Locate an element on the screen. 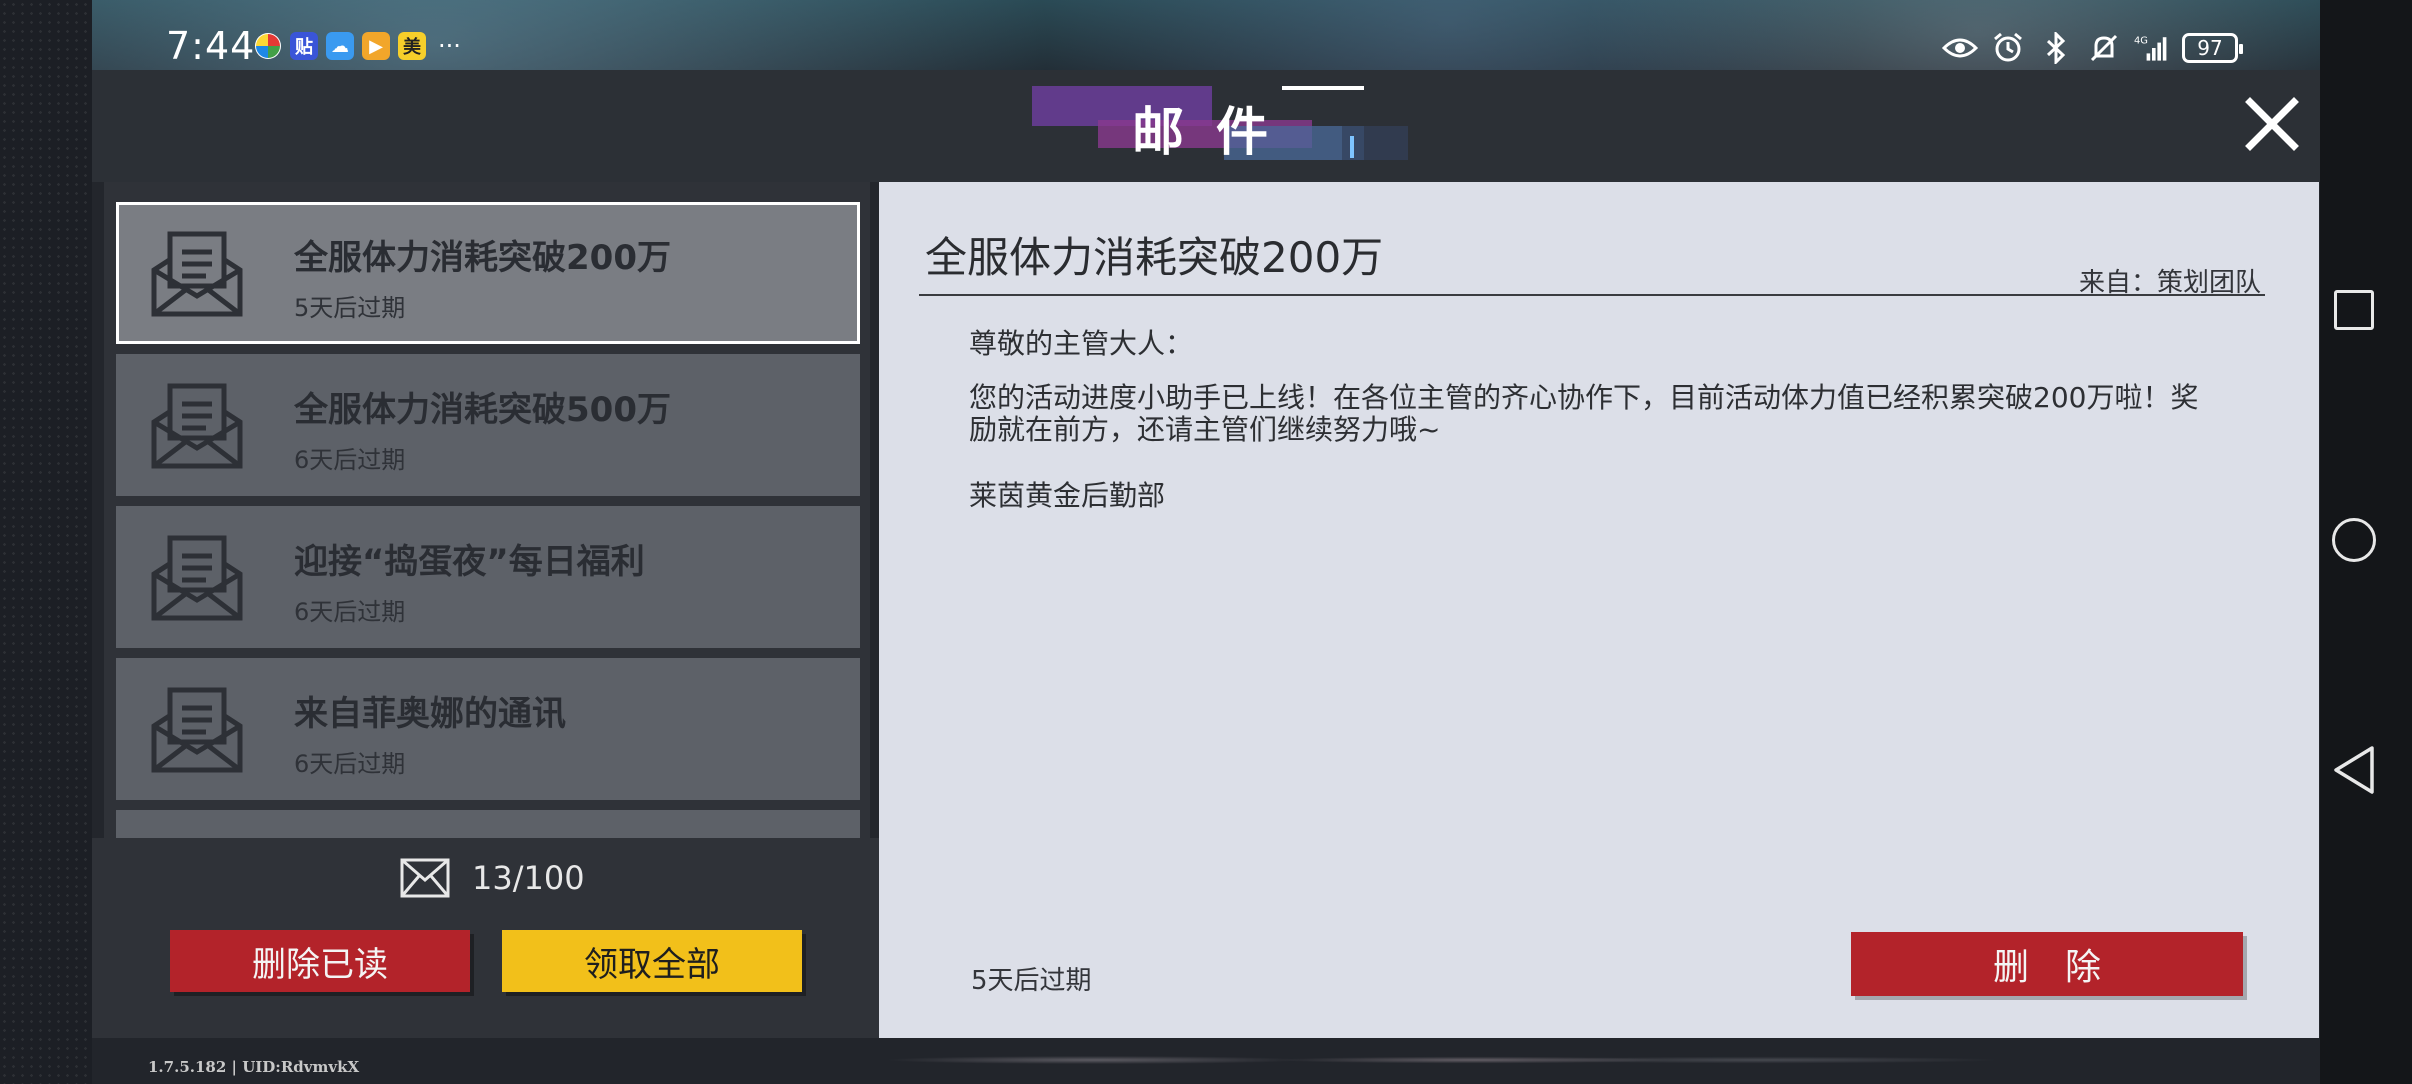  mail-list-item: 全服体力消耗突破200万 5天后过期 is located at coordinates (488, 273).